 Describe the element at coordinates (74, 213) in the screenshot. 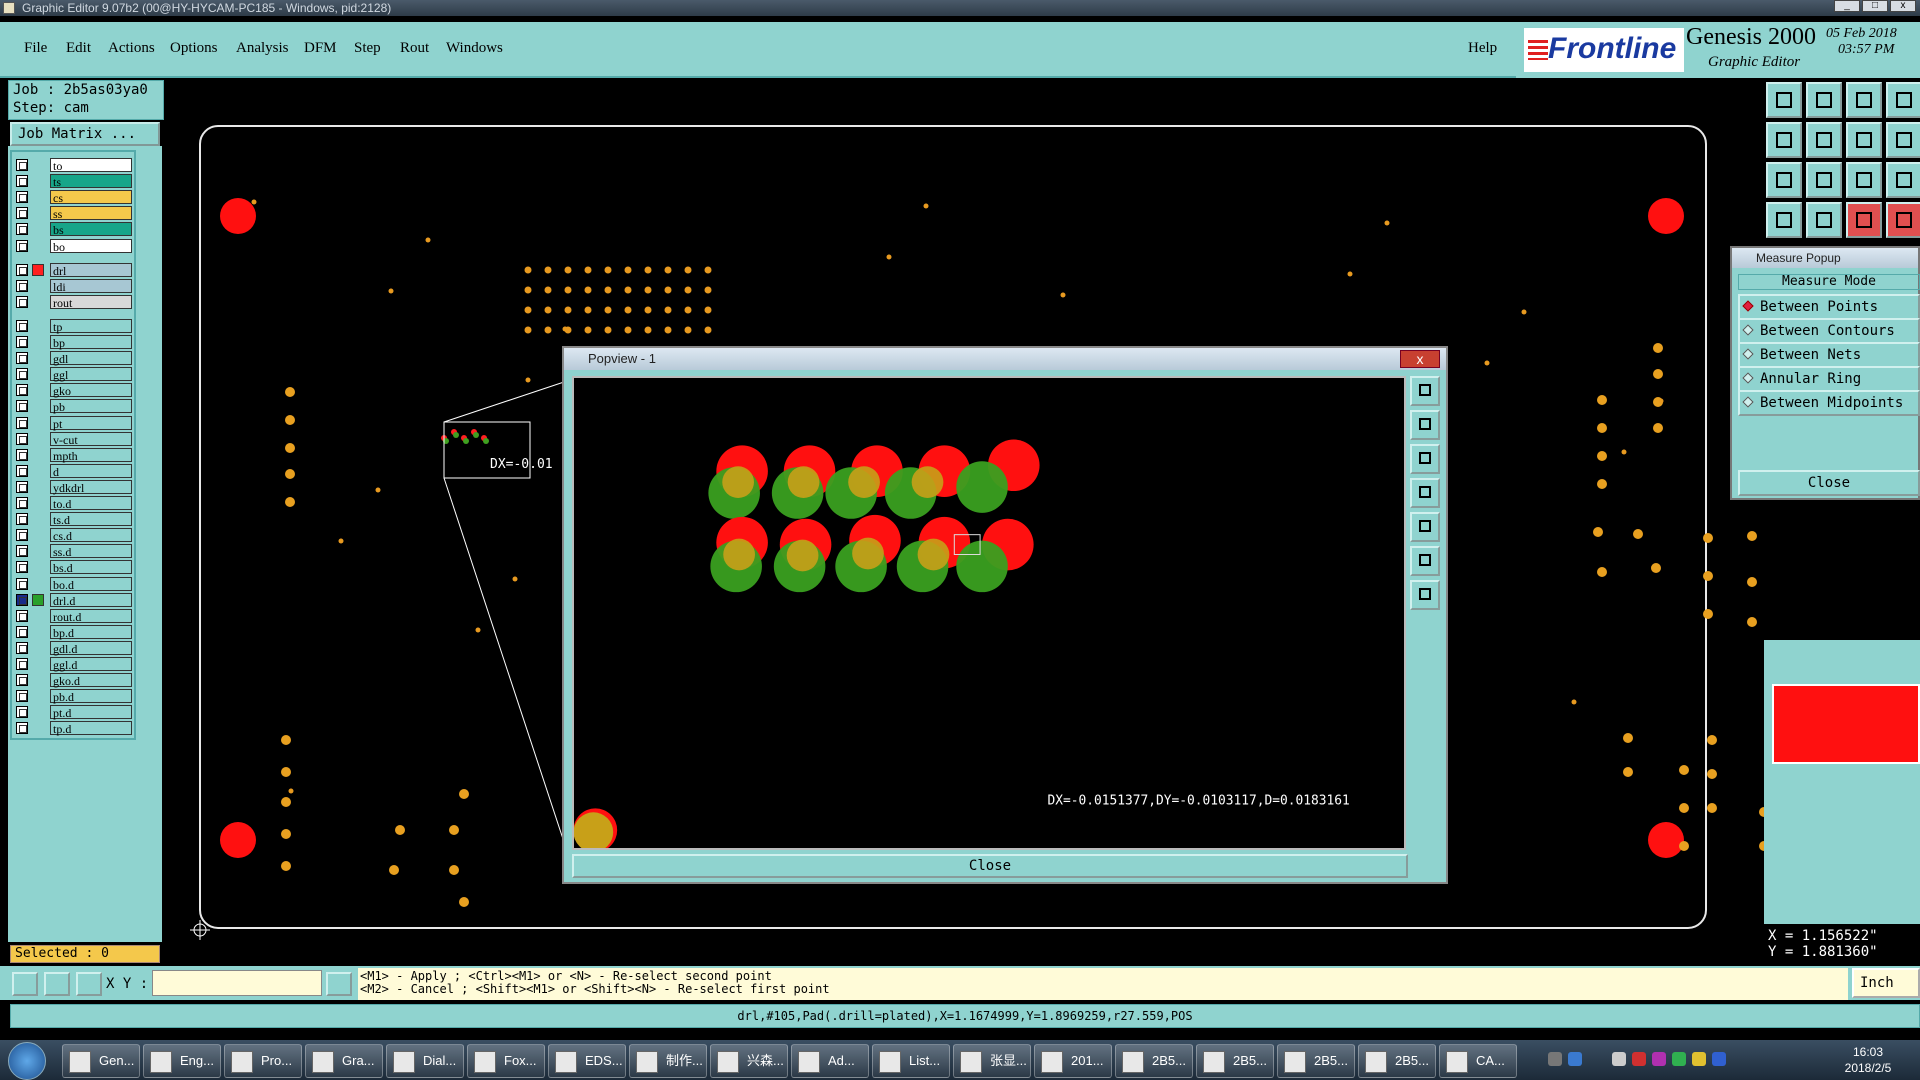

I see `layer-row: ss` at that location.